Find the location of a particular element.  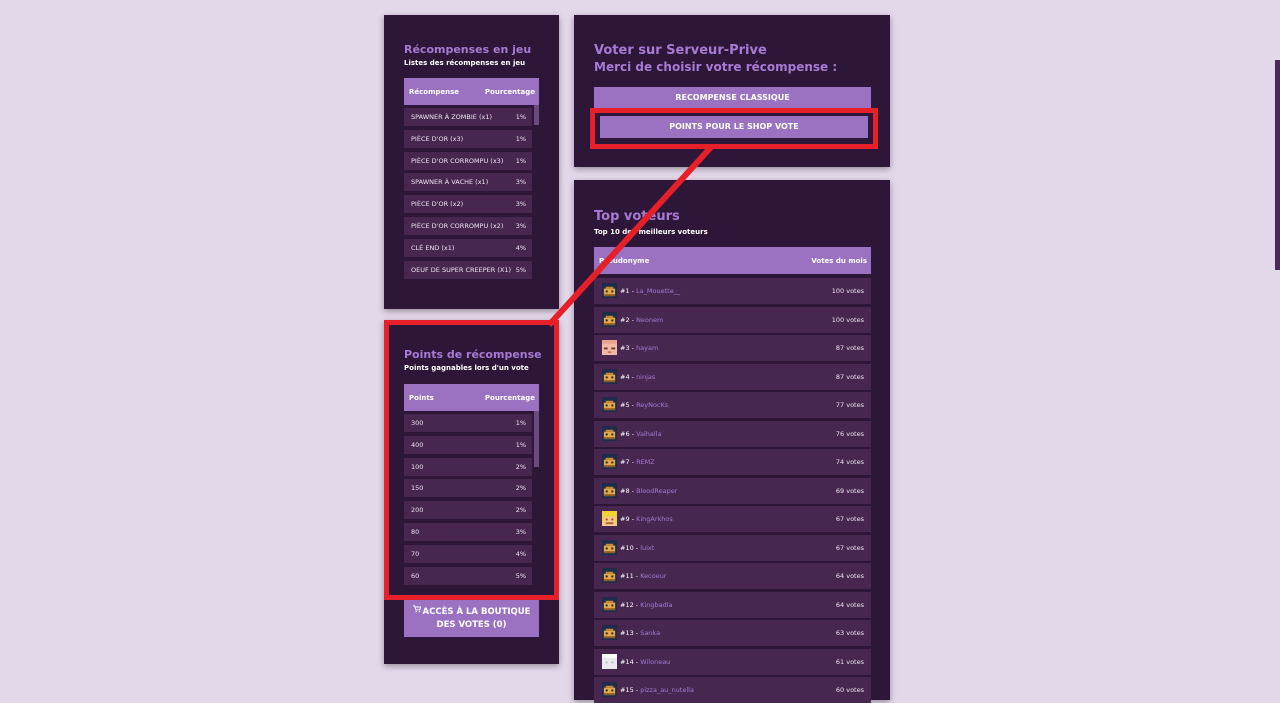

voter-name: #12 - Kingbadla is located at coordinates (646, 605).